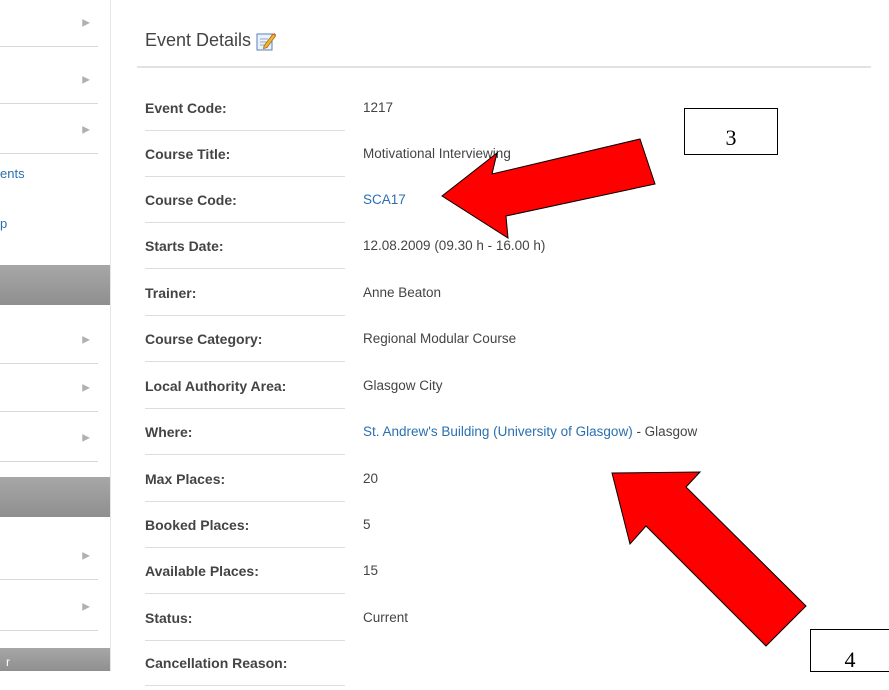  Describe the element at coordinates (849, 650) in the screenshot. I see `annotation-box-4: 4` at that location.